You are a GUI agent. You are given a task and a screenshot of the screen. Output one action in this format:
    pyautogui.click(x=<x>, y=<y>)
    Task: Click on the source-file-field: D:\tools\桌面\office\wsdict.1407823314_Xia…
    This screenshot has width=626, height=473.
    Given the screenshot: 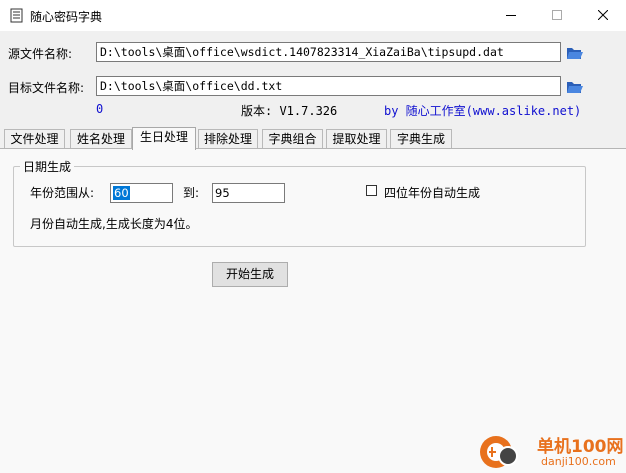 What is the action you would take?
    pyautogui.click(x=328, y=52)
    